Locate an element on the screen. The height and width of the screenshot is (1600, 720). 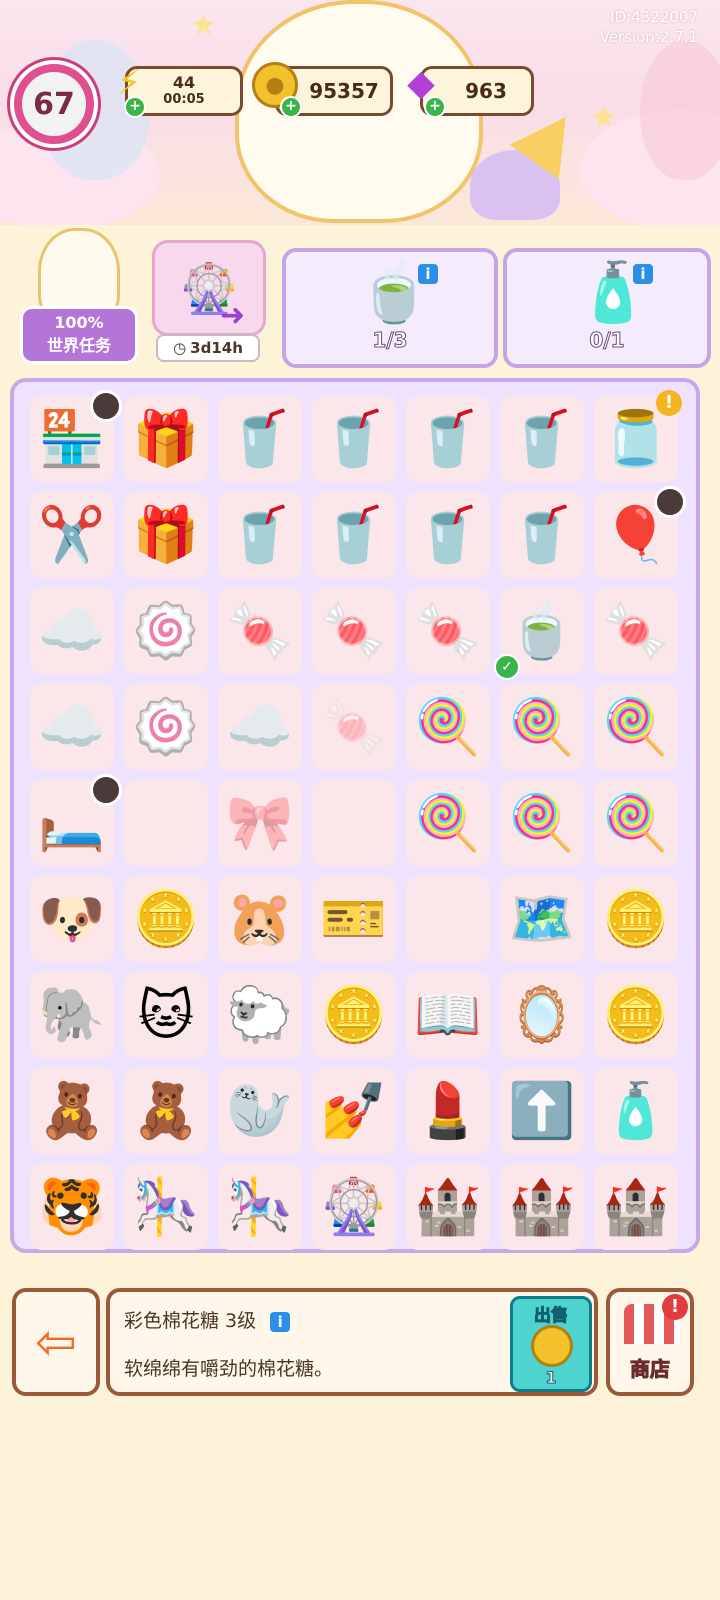
sell-button: 出售 1 is located at coordinates (551, 1344).